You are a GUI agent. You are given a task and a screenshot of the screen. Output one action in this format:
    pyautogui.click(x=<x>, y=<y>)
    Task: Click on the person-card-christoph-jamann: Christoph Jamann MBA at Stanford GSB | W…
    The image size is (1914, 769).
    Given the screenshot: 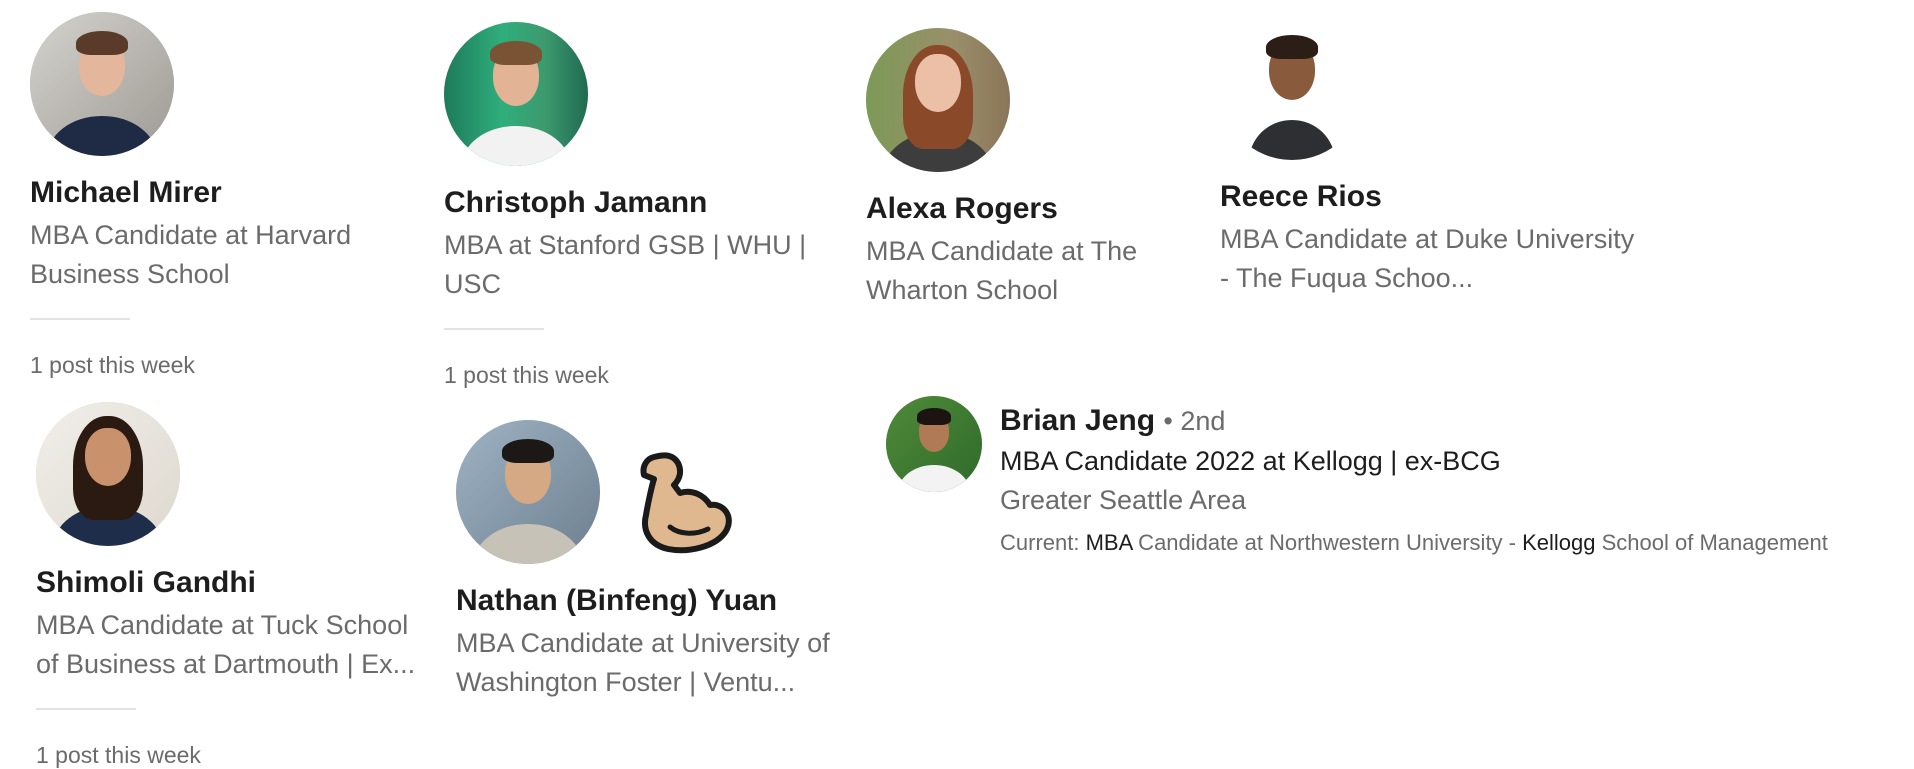 What is the action you would take?
    pyautogui.click(x=634, y=205)
    